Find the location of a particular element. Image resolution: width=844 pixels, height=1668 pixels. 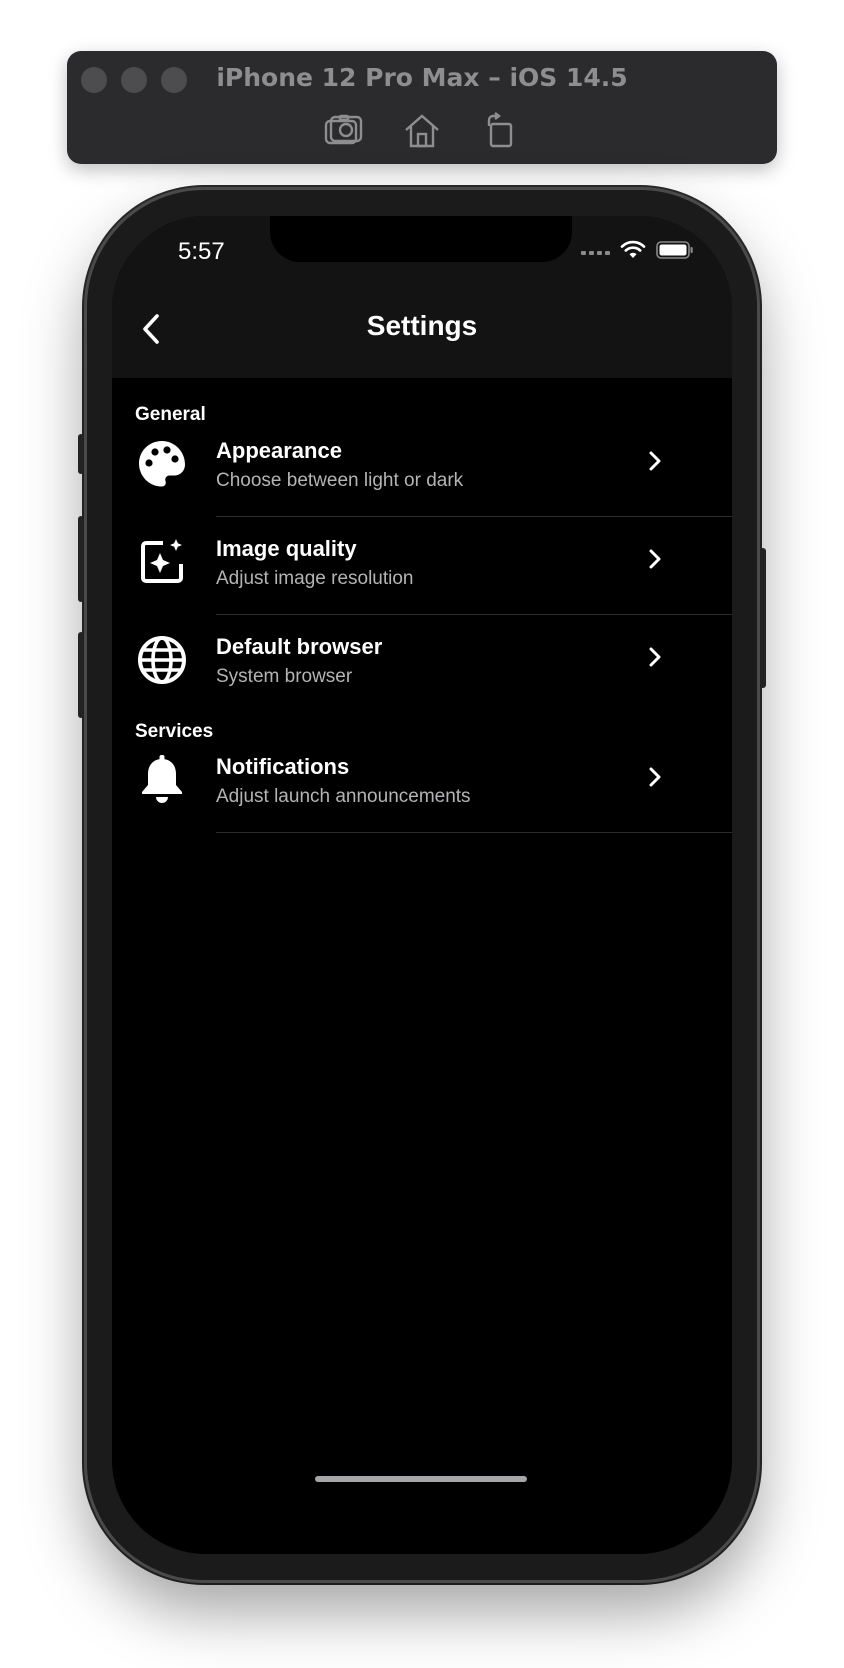

globe-icon is located at coordinates (162, 660).